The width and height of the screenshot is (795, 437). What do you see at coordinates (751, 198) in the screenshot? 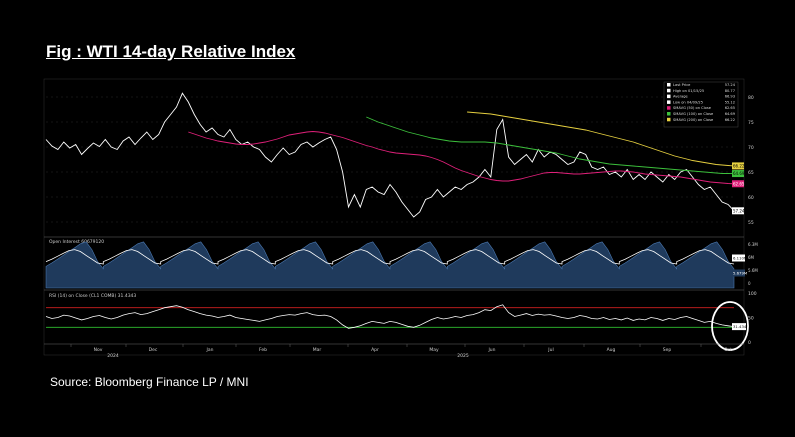
I see `price-tick-label: 60` at bounding box center [751, 198].